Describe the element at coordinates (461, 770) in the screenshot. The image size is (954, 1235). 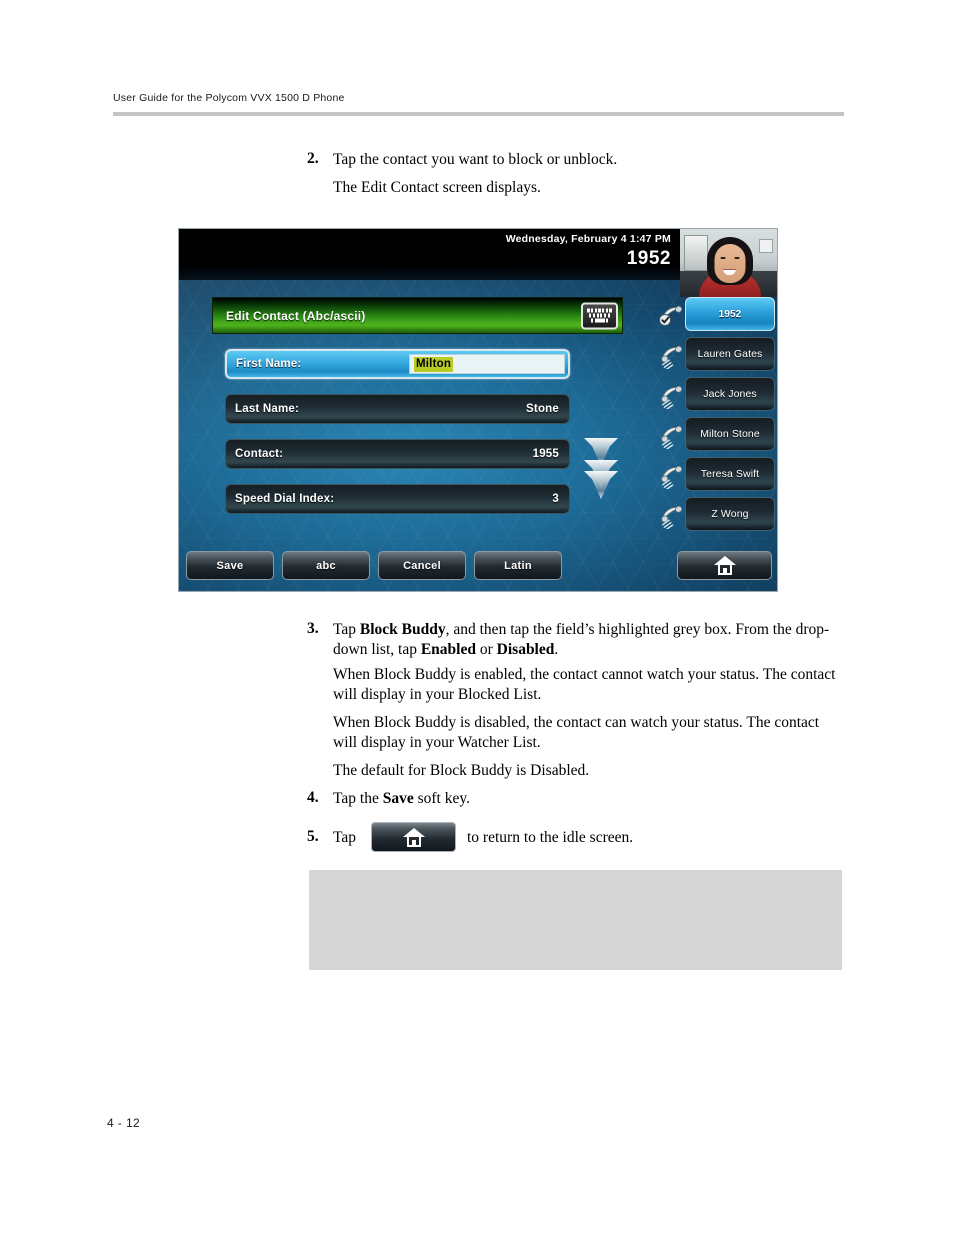
I see `step-3-paragraph-3: The default for Block Buddy is Disabled.` at that location.